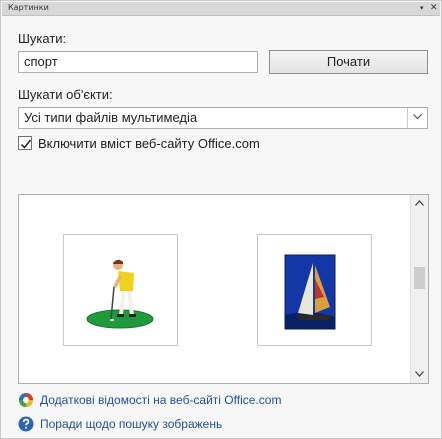  Describe the element at coordinates (149, 143) in the screenshot. I see `include-office-label: Включити вміст веб-сайту Office.com` at that location.